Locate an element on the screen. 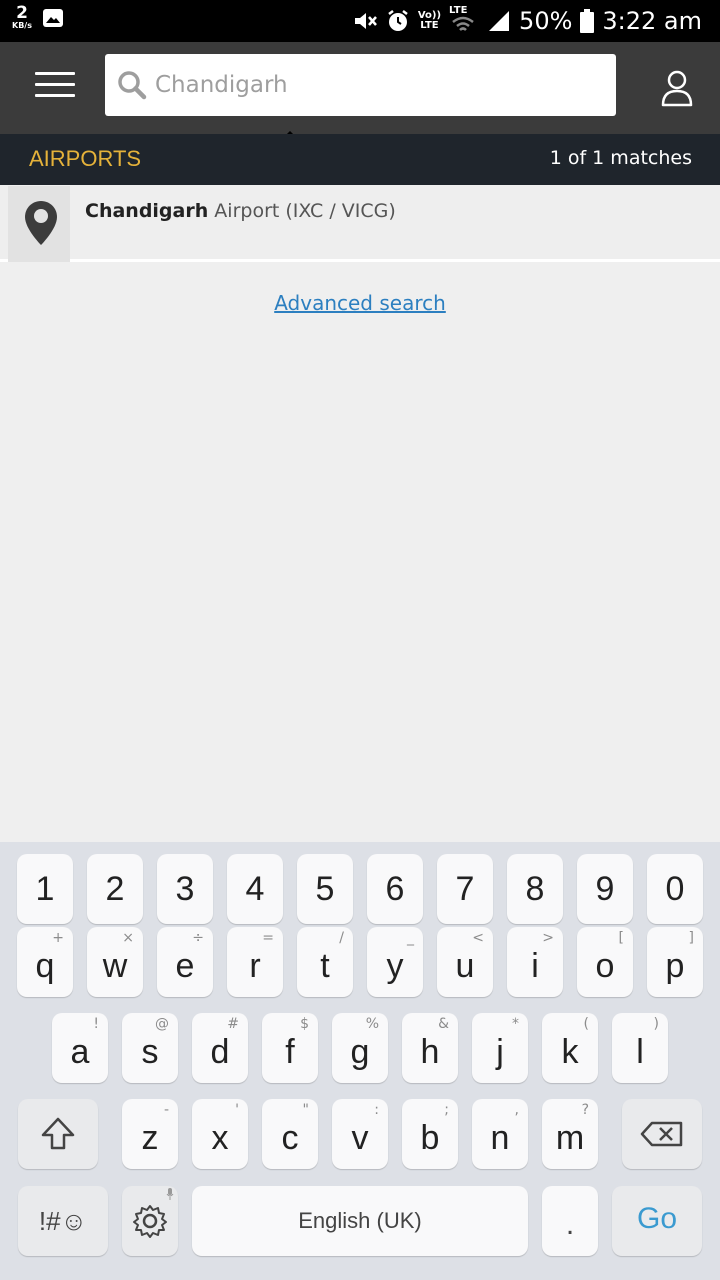 This screenshot has width=720, height=1280. key-v: v: is located at coordinates (360, 1134).